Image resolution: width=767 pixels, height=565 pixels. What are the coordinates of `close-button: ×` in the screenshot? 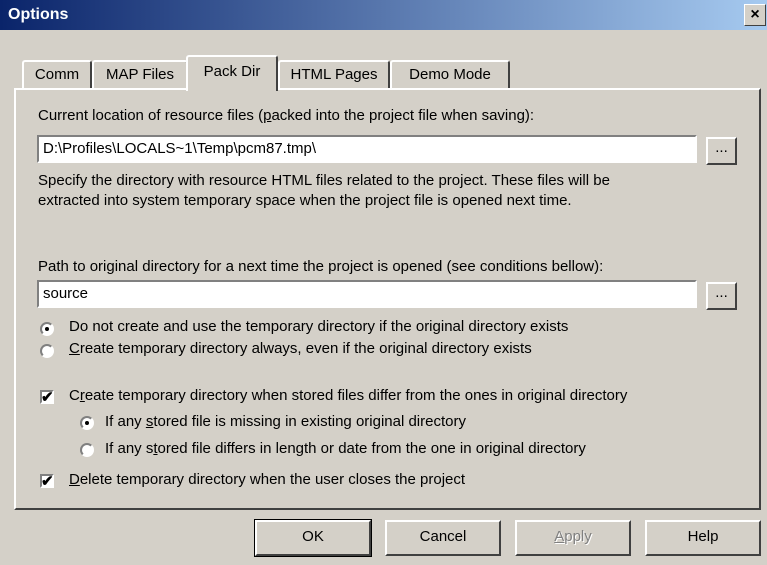 It's located at (755, 15).